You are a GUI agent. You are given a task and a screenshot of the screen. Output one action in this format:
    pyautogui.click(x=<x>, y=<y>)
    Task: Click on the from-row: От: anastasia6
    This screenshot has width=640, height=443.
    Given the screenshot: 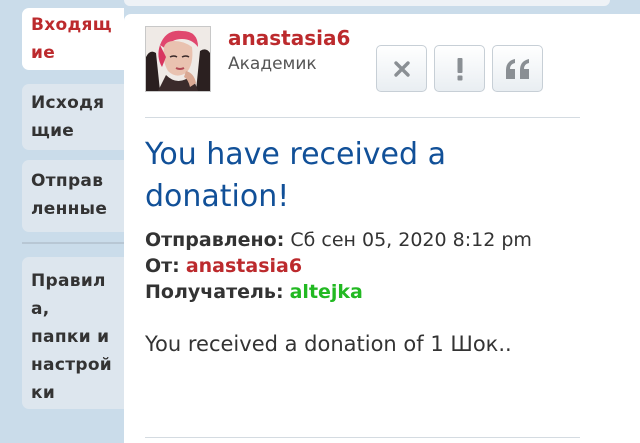 What is the action you would take?
    pyautogui.click(x=223, y=266)
    